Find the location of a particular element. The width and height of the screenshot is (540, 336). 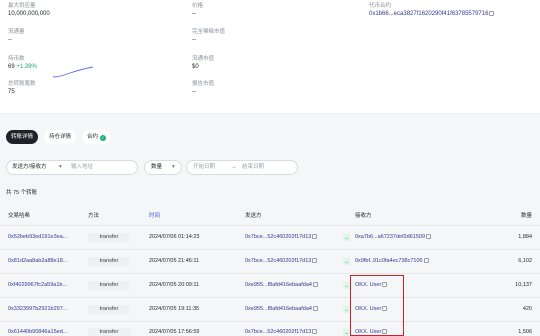

transfers-value: 75 is located at coordinates (11, 92).